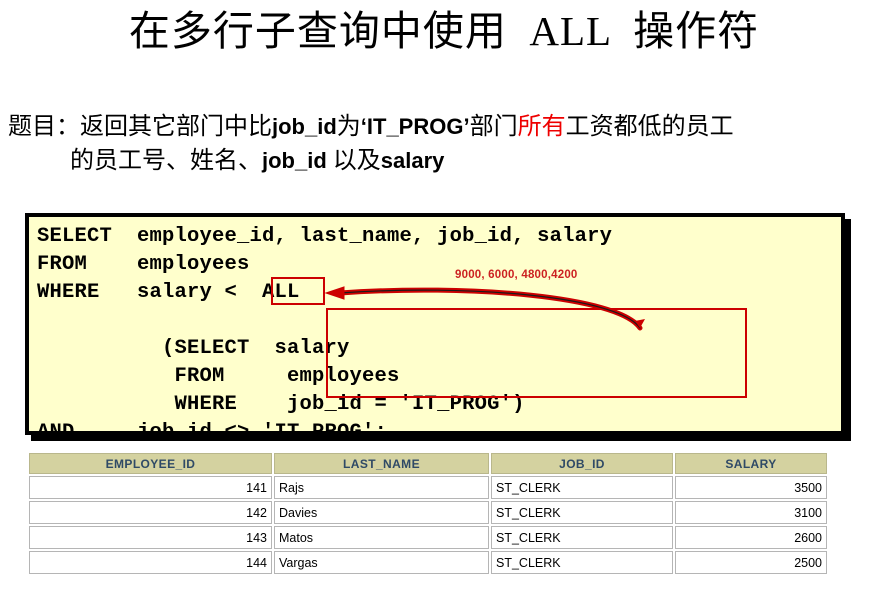  What do you see at coordinates (294, 160) in the screenshot?
I see `problem-jobid-token-2: job_id` at bounding box center [294, 160].